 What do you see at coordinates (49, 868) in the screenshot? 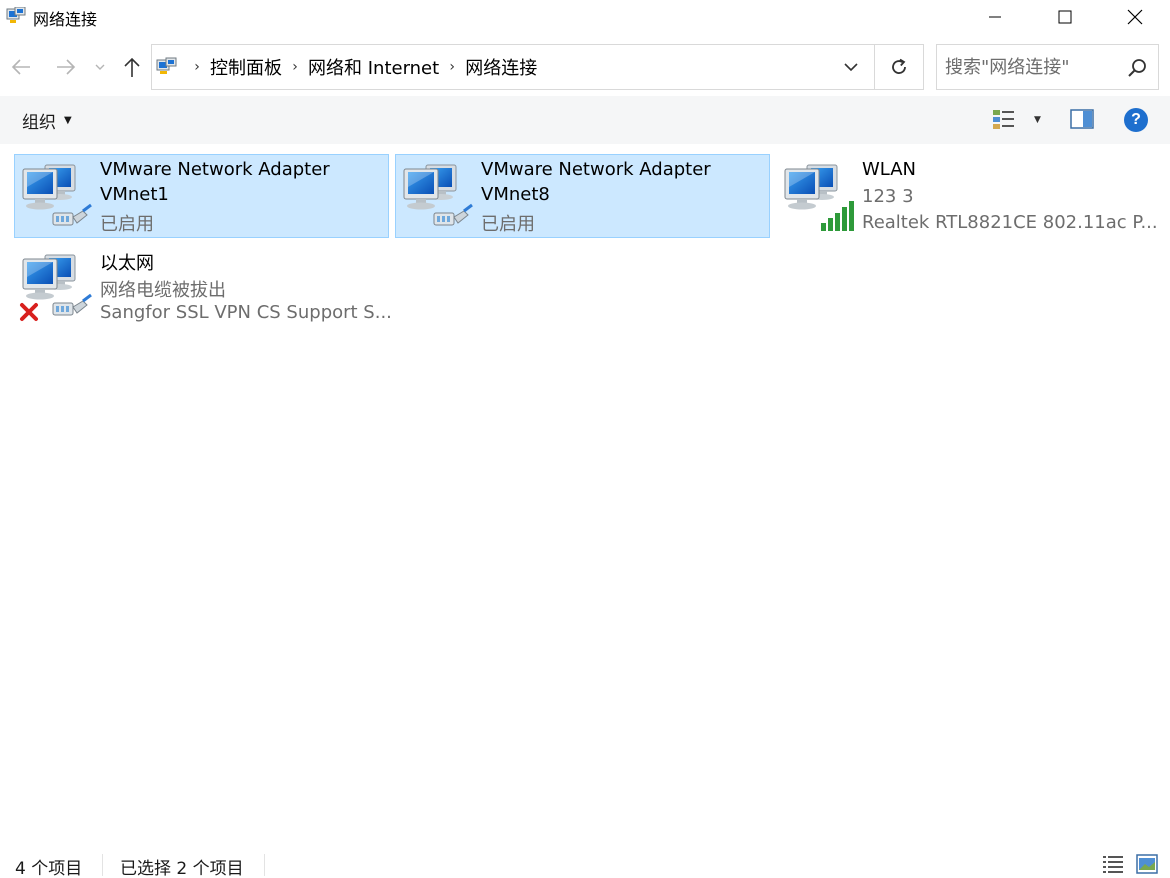
I see `item-count: 4 个项目` at bounding box center [49, 868].